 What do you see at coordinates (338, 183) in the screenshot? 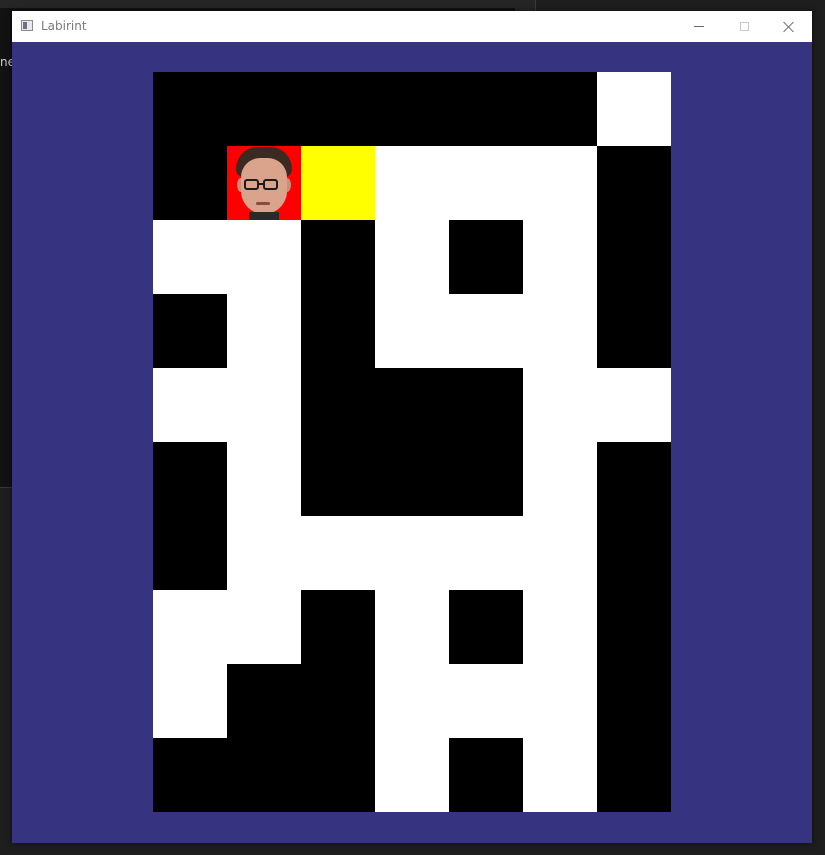
I see `maze-cell-goal` at bounding box center [338, 183].